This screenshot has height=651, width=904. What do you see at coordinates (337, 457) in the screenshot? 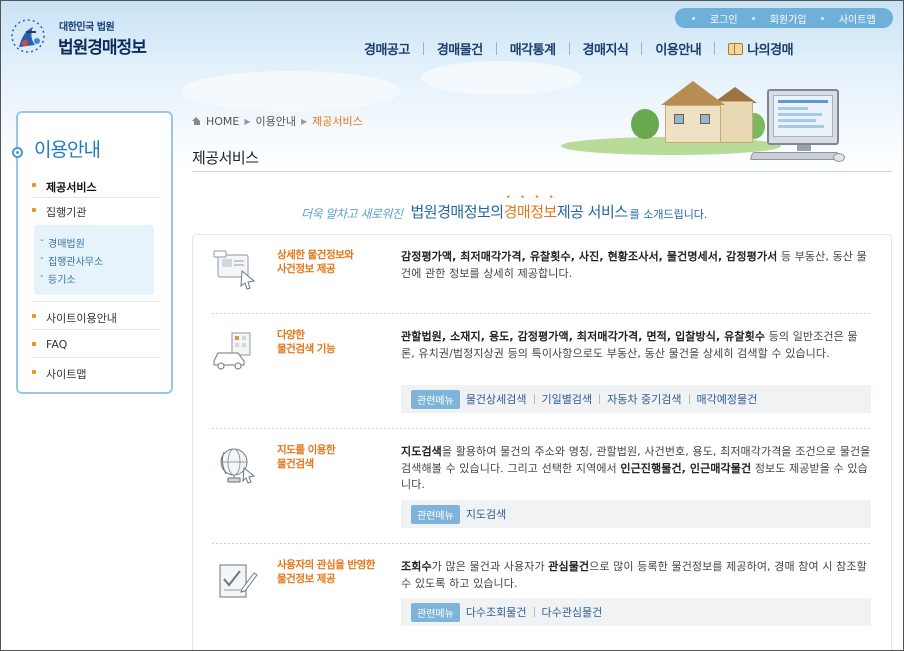
I see `service-title: 지도를 이용한 물건검색` at bounding box center [337, 457].